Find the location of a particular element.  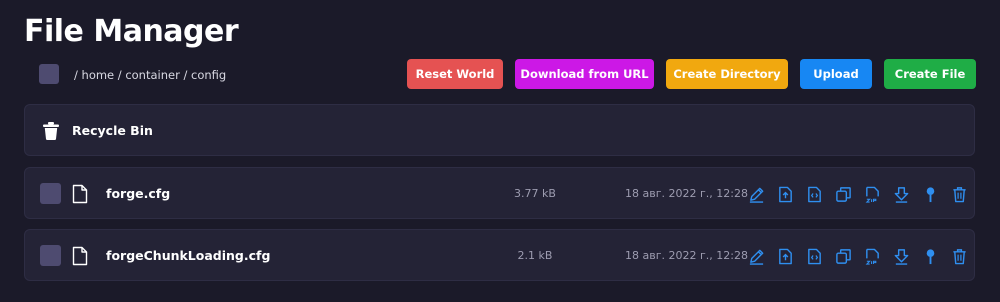

reset-world-button: Reset World is located at coordinates (455, 74).